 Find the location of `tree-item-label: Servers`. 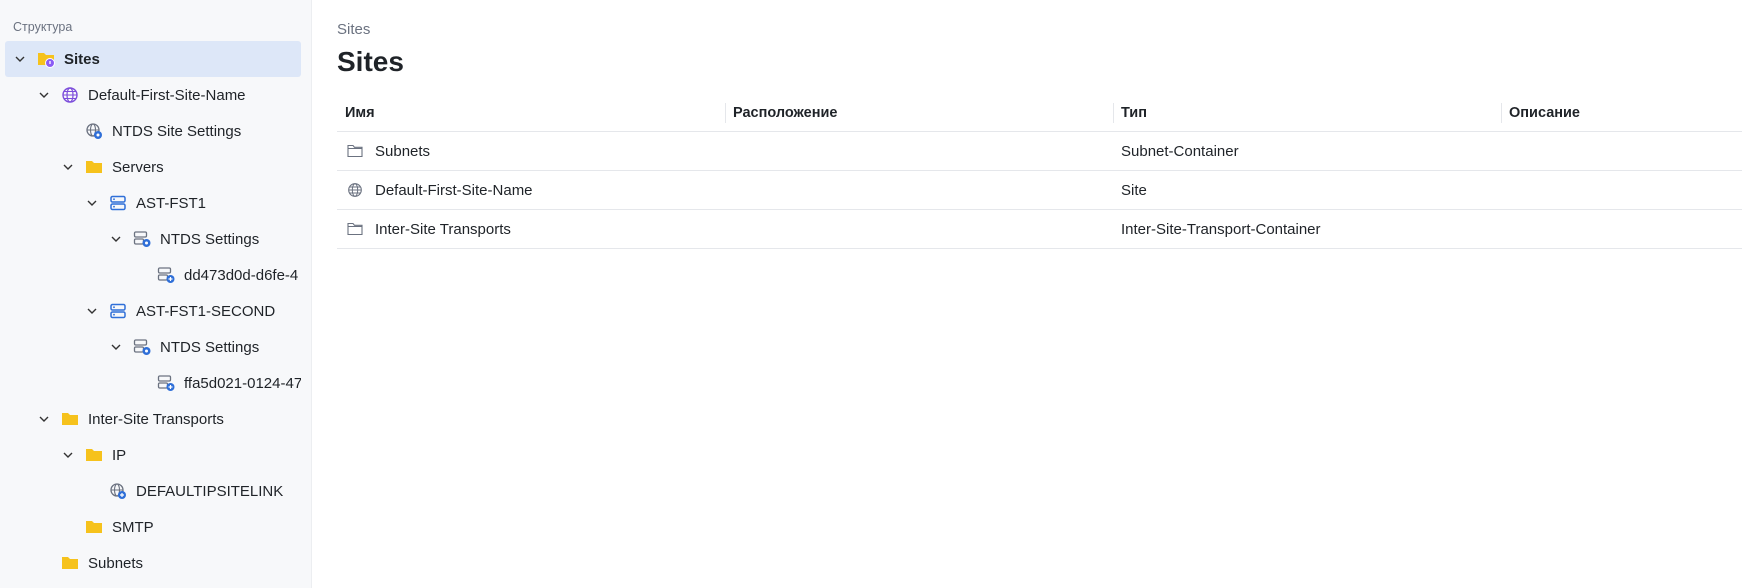

tree-item-label: Servers is located at coordinates (138, 167).